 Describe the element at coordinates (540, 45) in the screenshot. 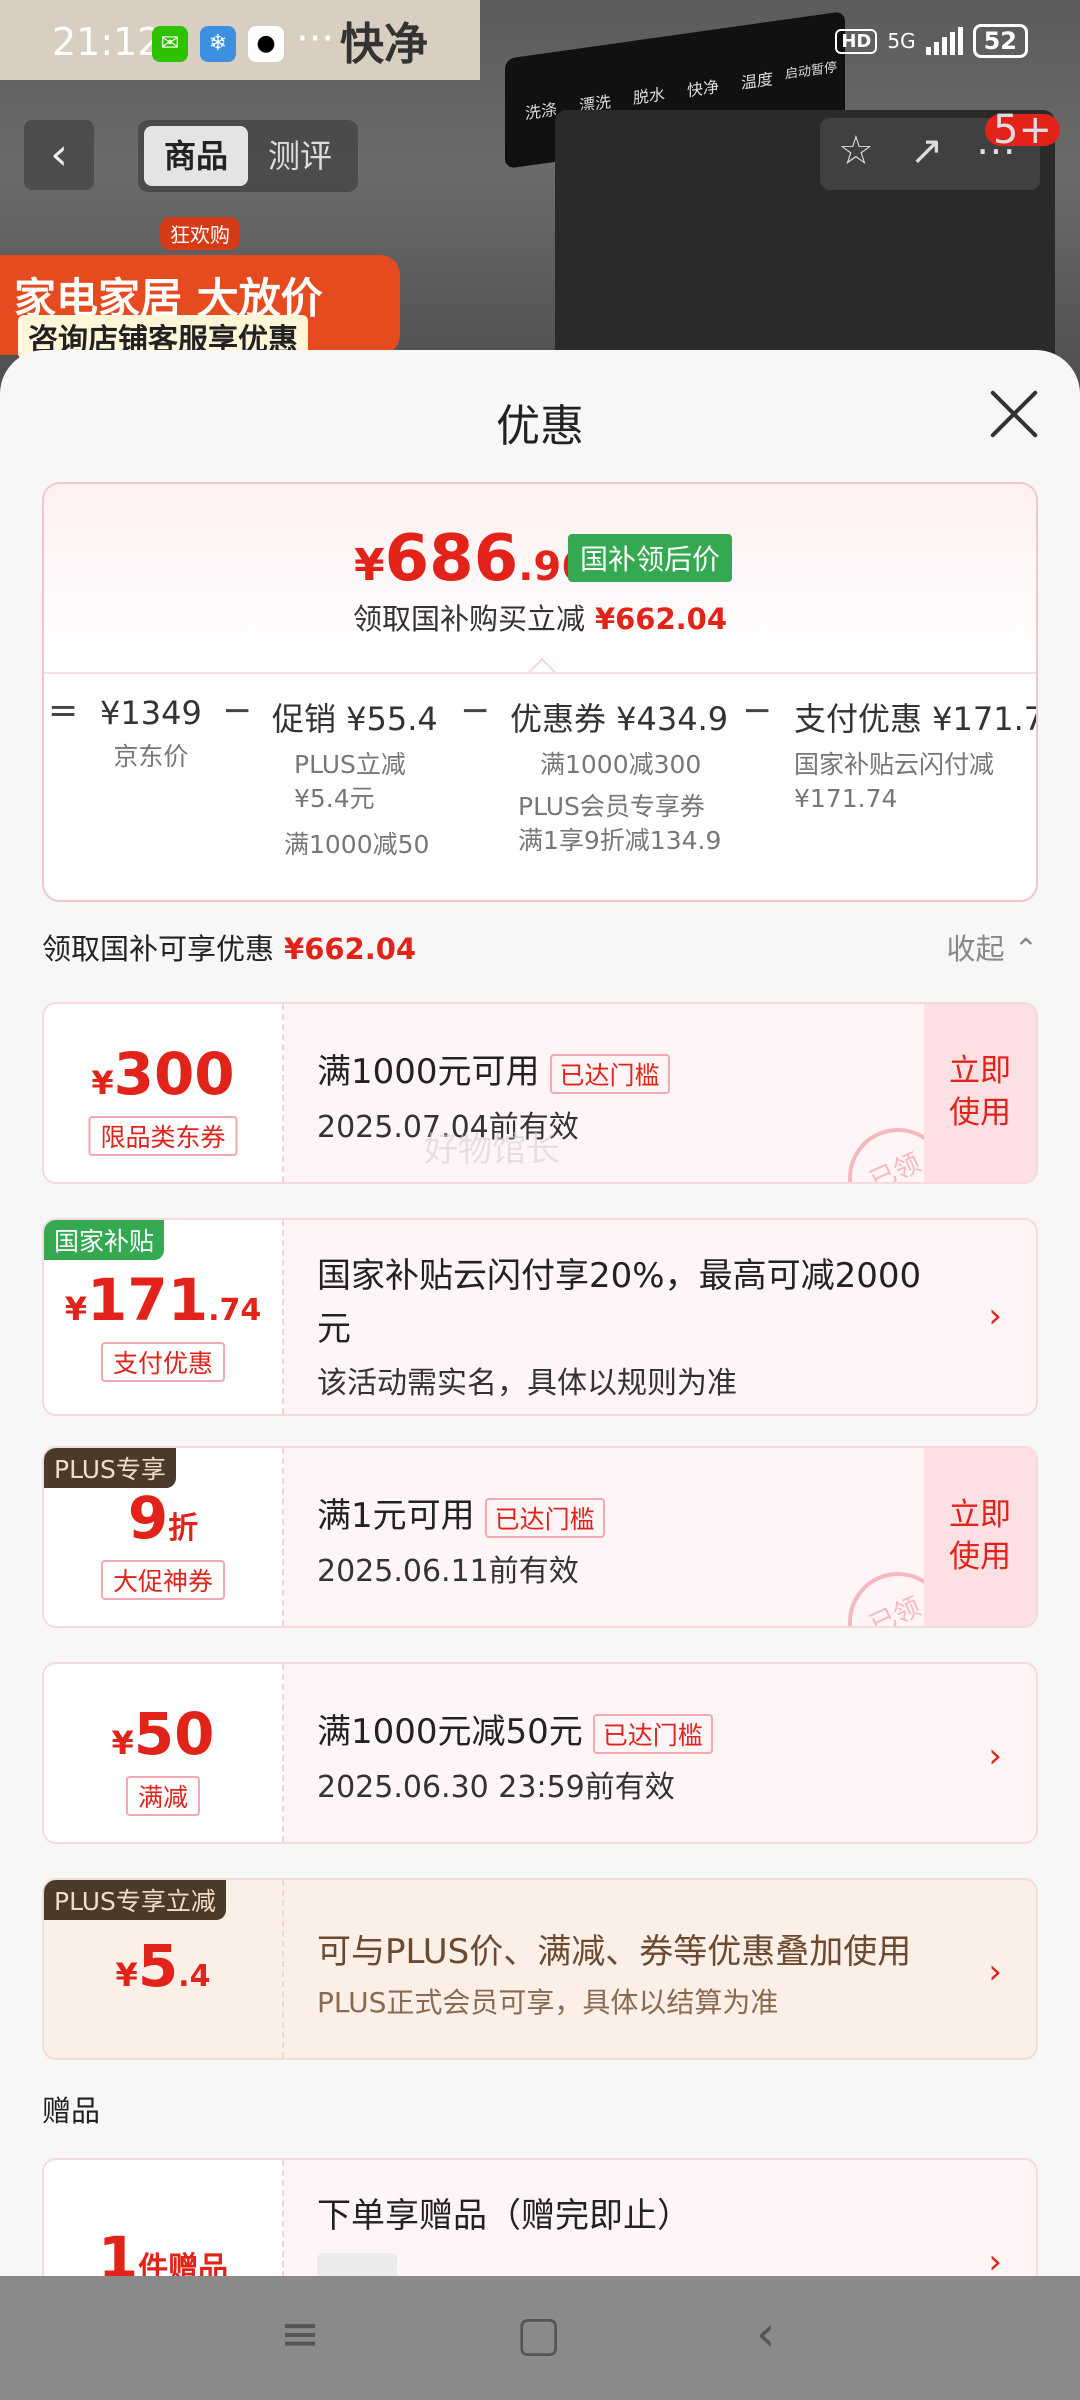

I see `status-bar: 21:12 ✉ ❄ ● ··· HD 5G 52` at that location.